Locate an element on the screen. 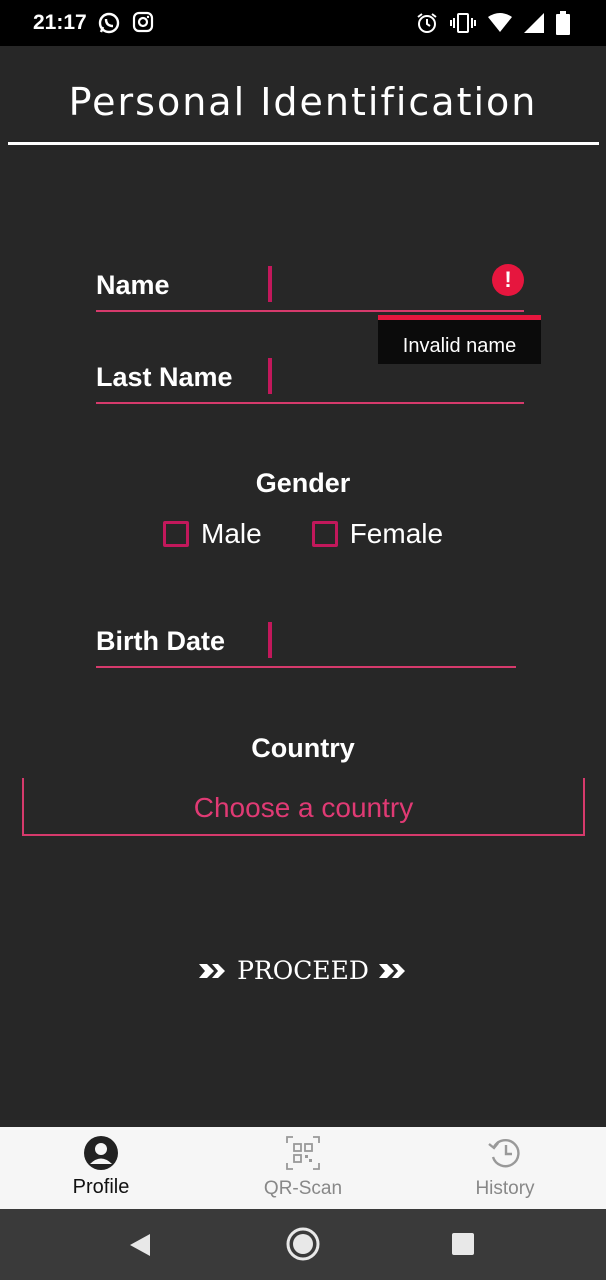  male-checkbox is located at coordinates (176, 534).